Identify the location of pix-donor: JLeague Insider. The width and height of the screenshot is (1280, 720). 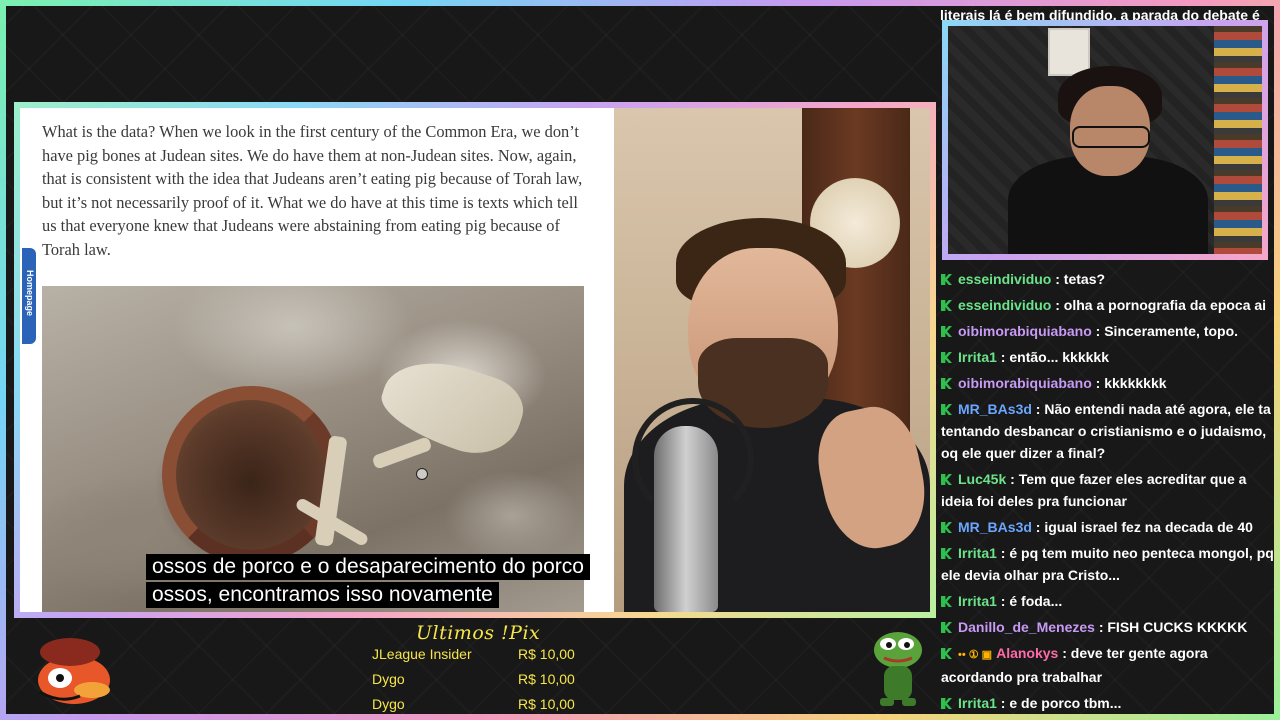
(422, 654).